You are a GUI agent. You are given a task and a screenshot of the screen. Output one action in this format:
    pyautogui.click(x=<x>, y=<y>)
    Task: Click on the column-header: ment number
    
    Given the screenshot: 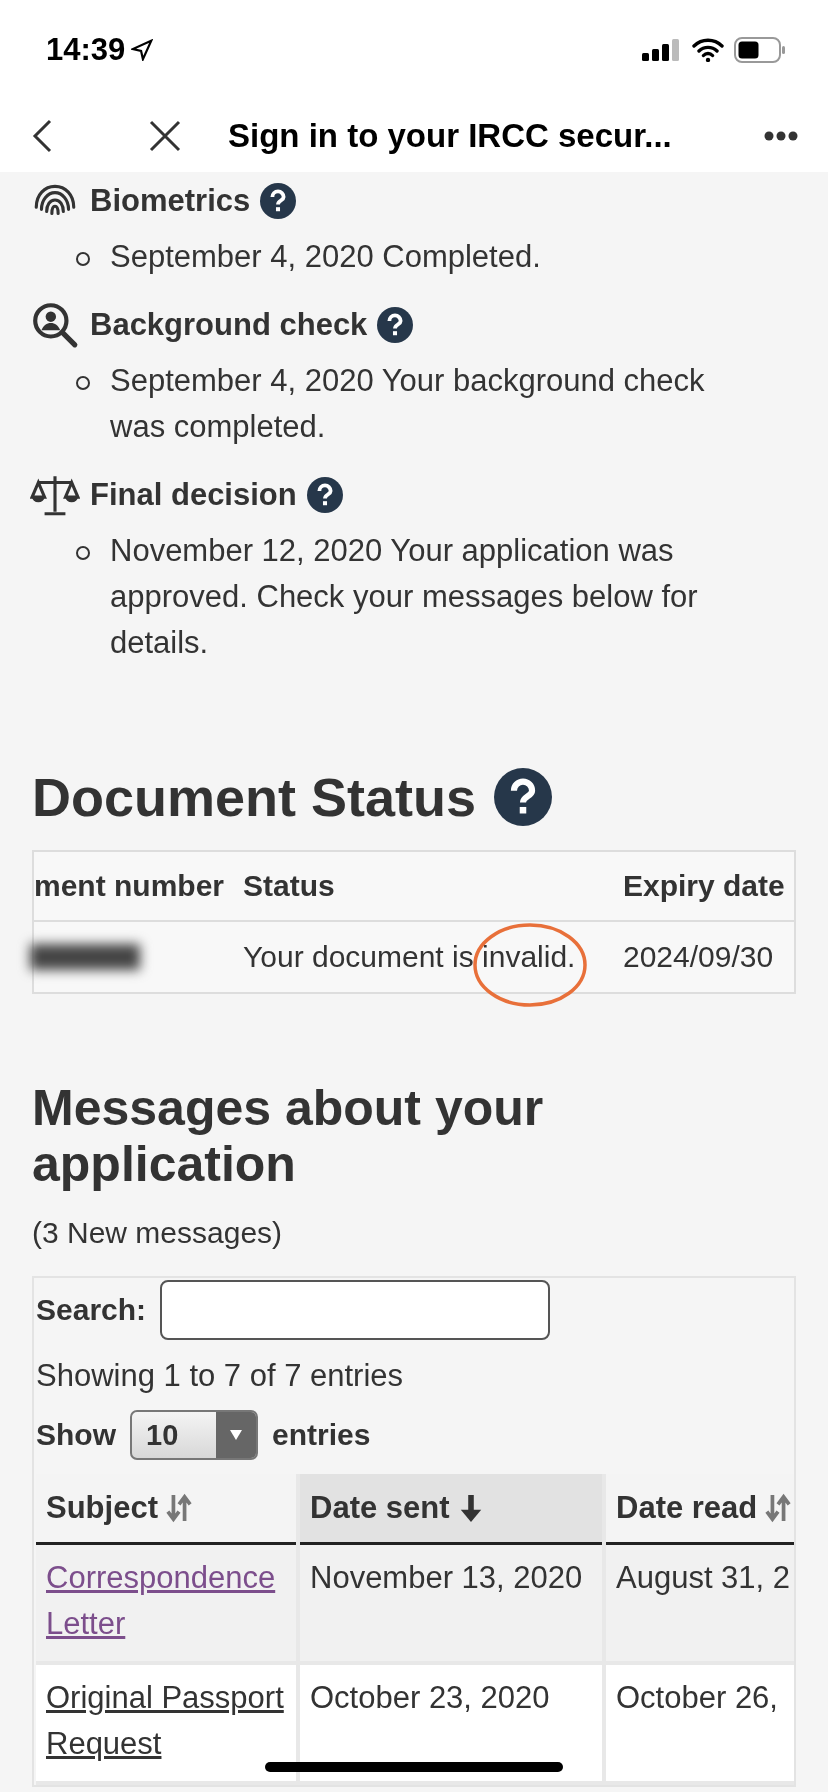 What is the action you would take?
    pyautogui.click(x=129, y=885)
    